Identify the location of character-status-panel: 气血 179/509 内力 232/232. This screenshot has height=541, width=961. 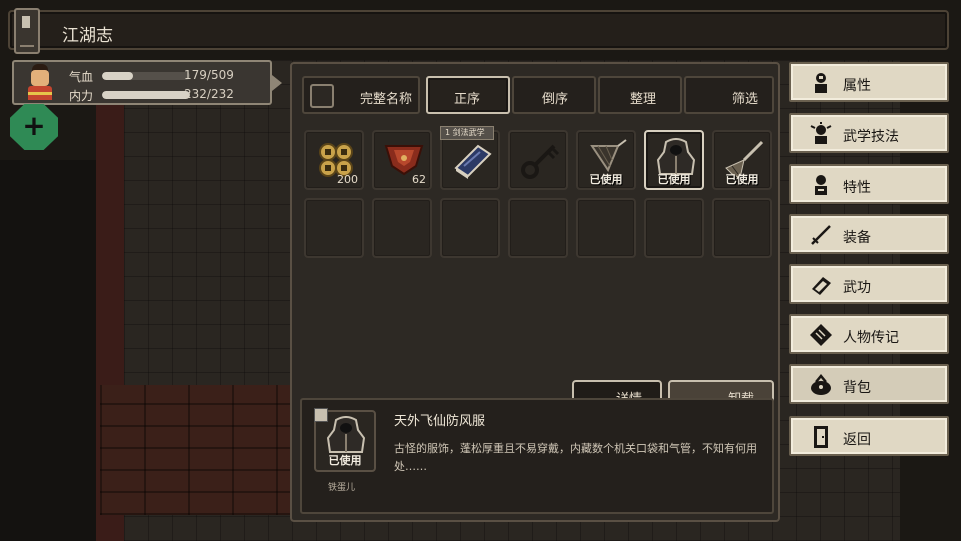
(147, 82).